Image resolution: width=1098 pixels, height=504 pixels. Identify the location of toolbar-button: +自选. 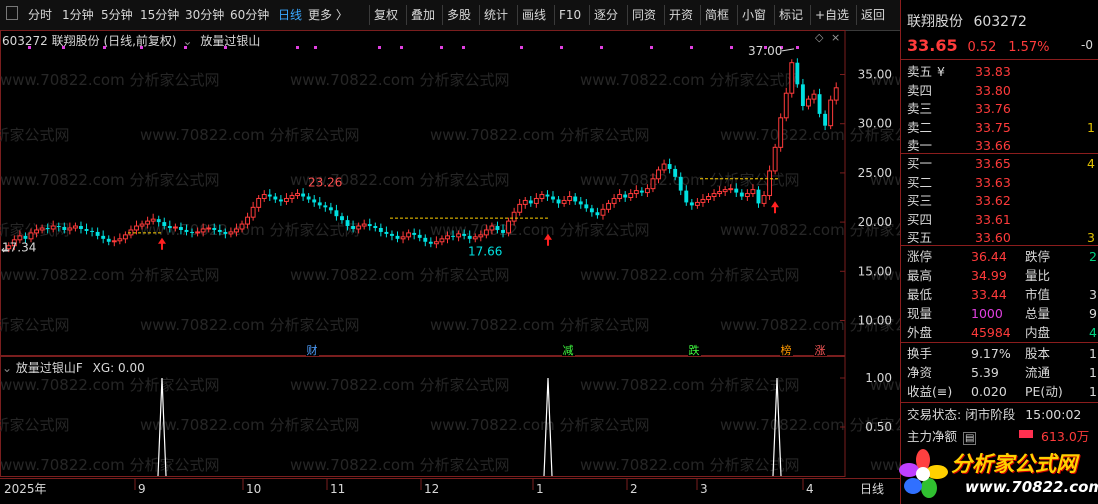
(832, 15).